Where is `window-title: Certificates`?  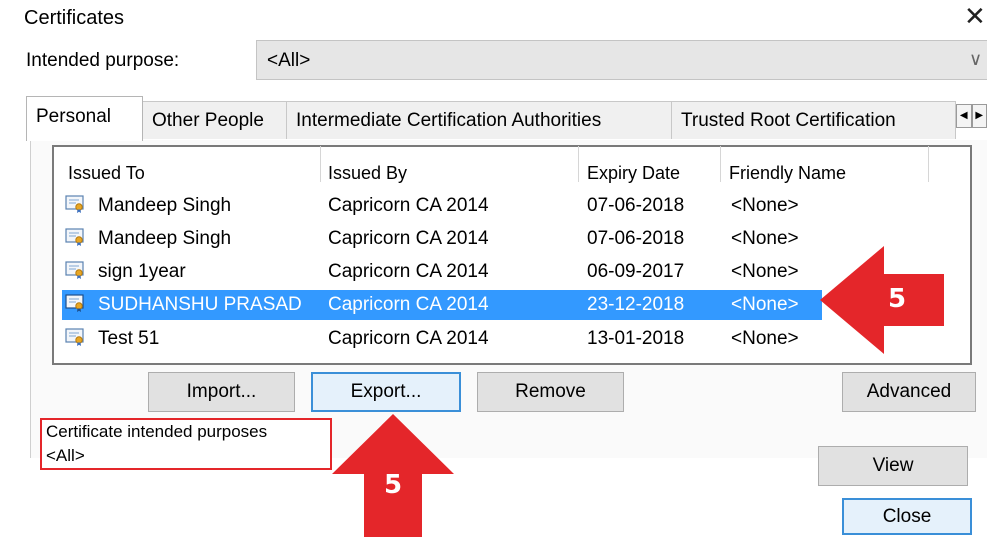 window-title: Certificates is located at coordinates (74, 18).